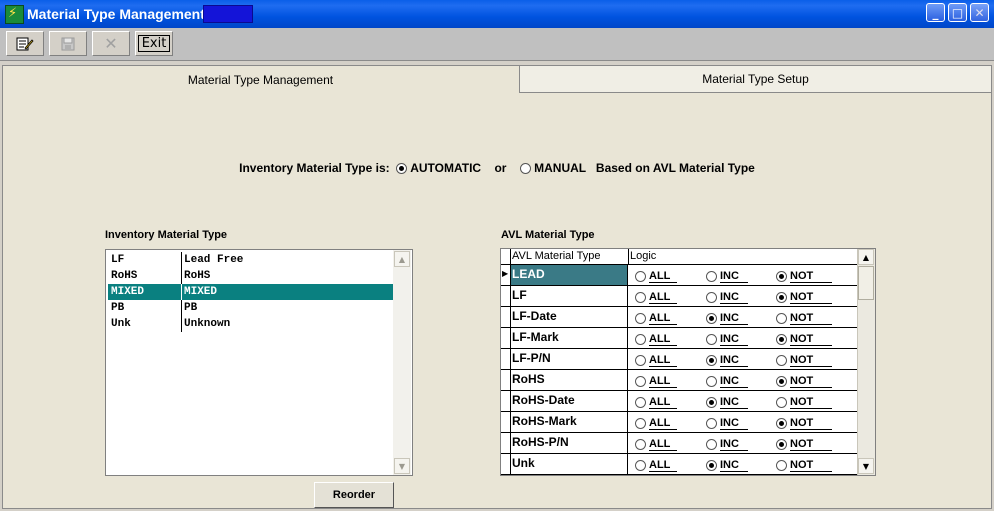 The image size is (994, 511). I want to click on cancel-button: ✕, so click(111, 43).